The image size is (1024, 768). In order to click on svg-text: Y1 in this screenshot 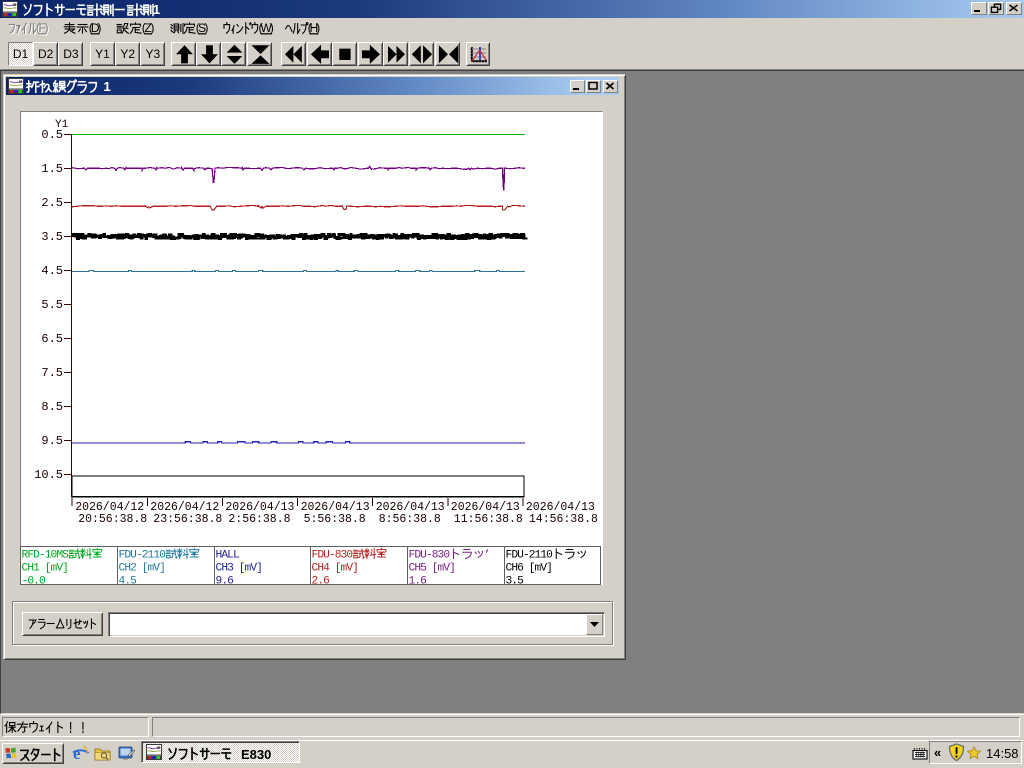, I will do `click(62, 125)`.